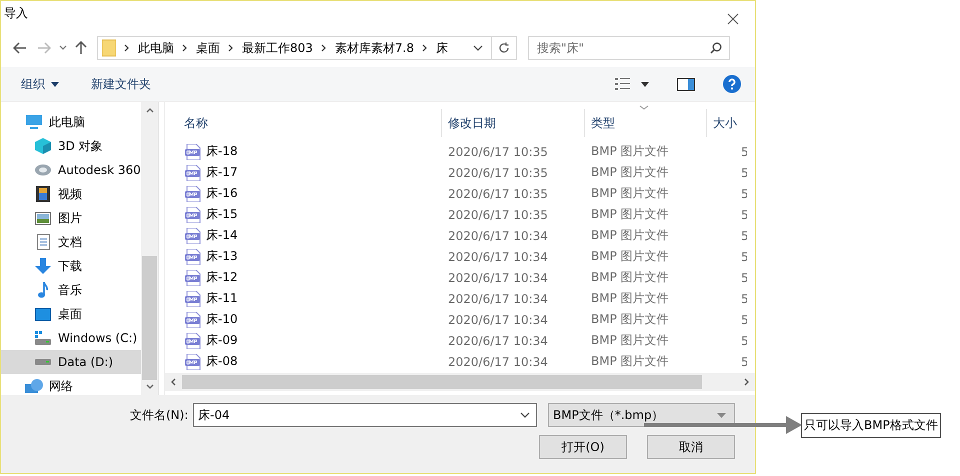 The height and width of the screenshot is (476, 960). What do you see at coordinates (71, 314) in the screenshot?
I see `nav-item: 桌面` at bounding box center [71, 314].